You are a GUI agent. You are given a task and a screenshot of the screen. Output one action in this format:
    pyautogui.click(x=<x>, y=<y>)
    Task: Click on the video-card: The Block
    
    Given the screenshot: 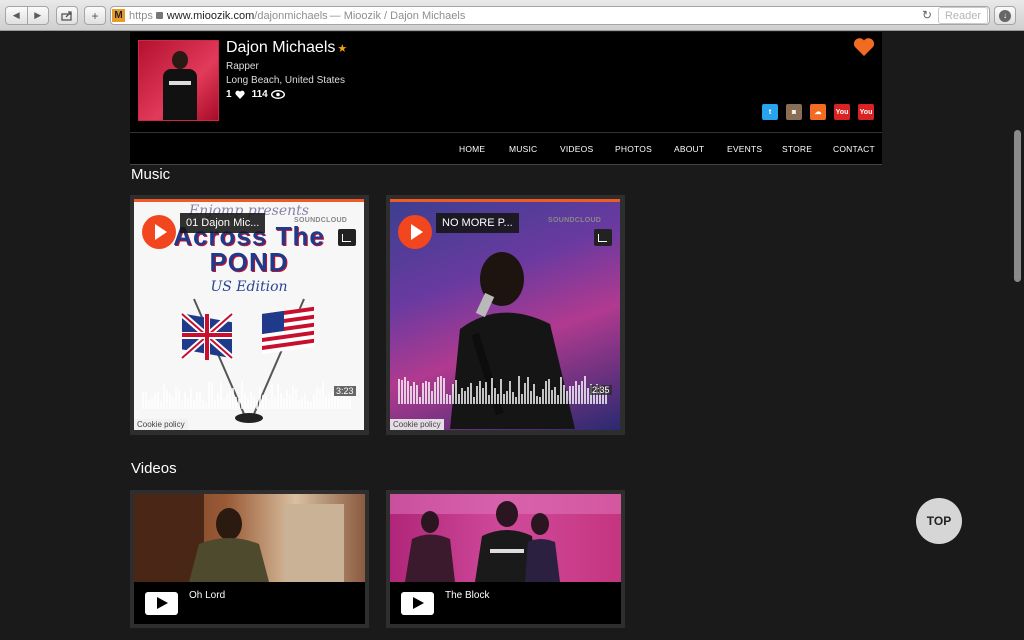 What is the action you would take?
    pyautogui.click(x=505, y=559)
    